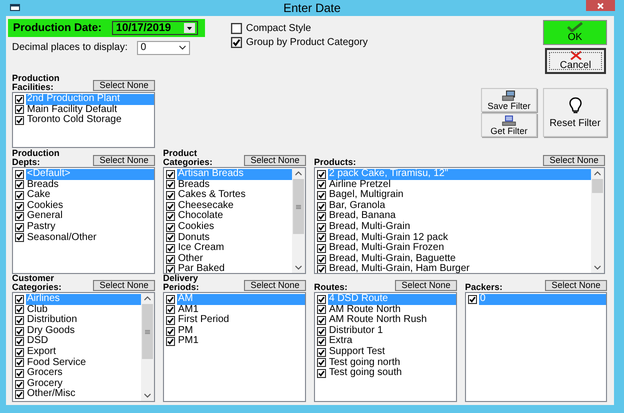 Image resolution: width=624 pixels, height=413 pixels. I want to click on list-item: Bread, Multi-Grain, Baguette, so click(459, 259).